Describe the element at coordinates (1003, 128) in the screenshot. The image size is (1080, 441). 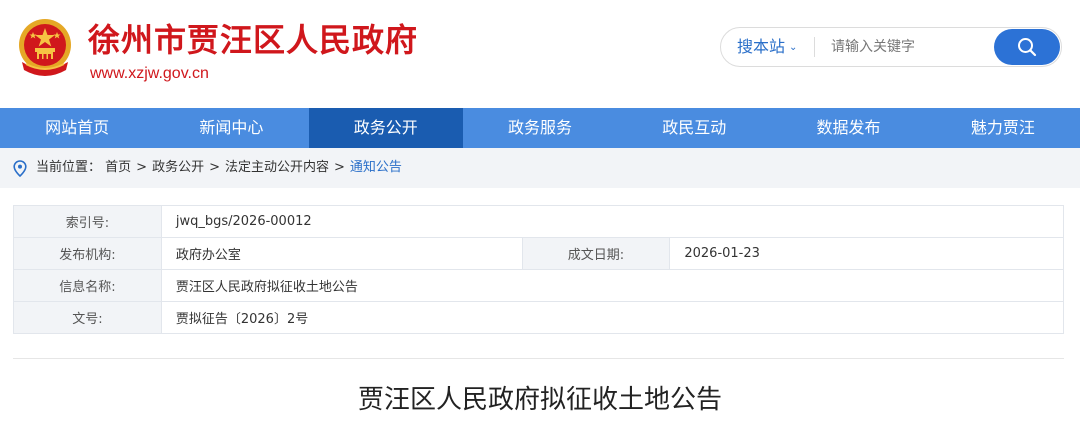
I see `nav-item-charm-jiawang: 魅力贾汪` at that location.